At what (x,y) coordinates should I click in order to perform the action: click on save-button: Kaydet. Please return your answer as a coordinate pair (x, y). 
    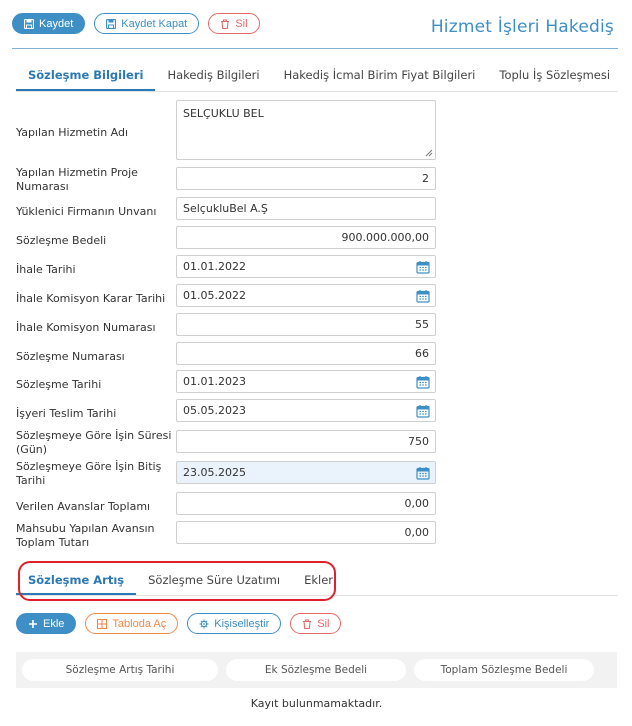
    Looking at the image, I should click on (49, 23).